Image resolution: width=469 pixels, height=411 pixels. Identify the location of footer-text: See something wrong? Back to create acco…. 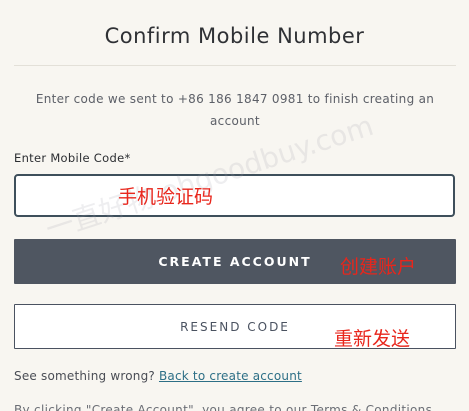
(158, 376).